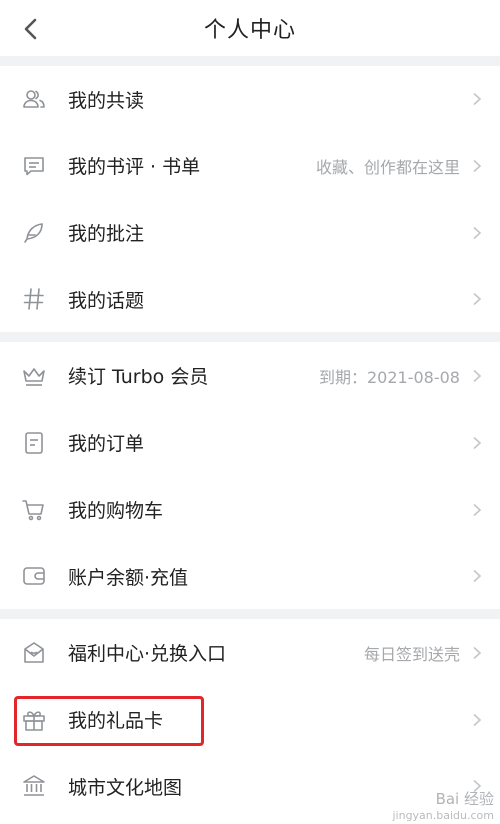 The image size is (500, 824). What do you see at coordinates (34, 233) in the screenshot?
I see `feather-icon` at bounding box center [34, 233].